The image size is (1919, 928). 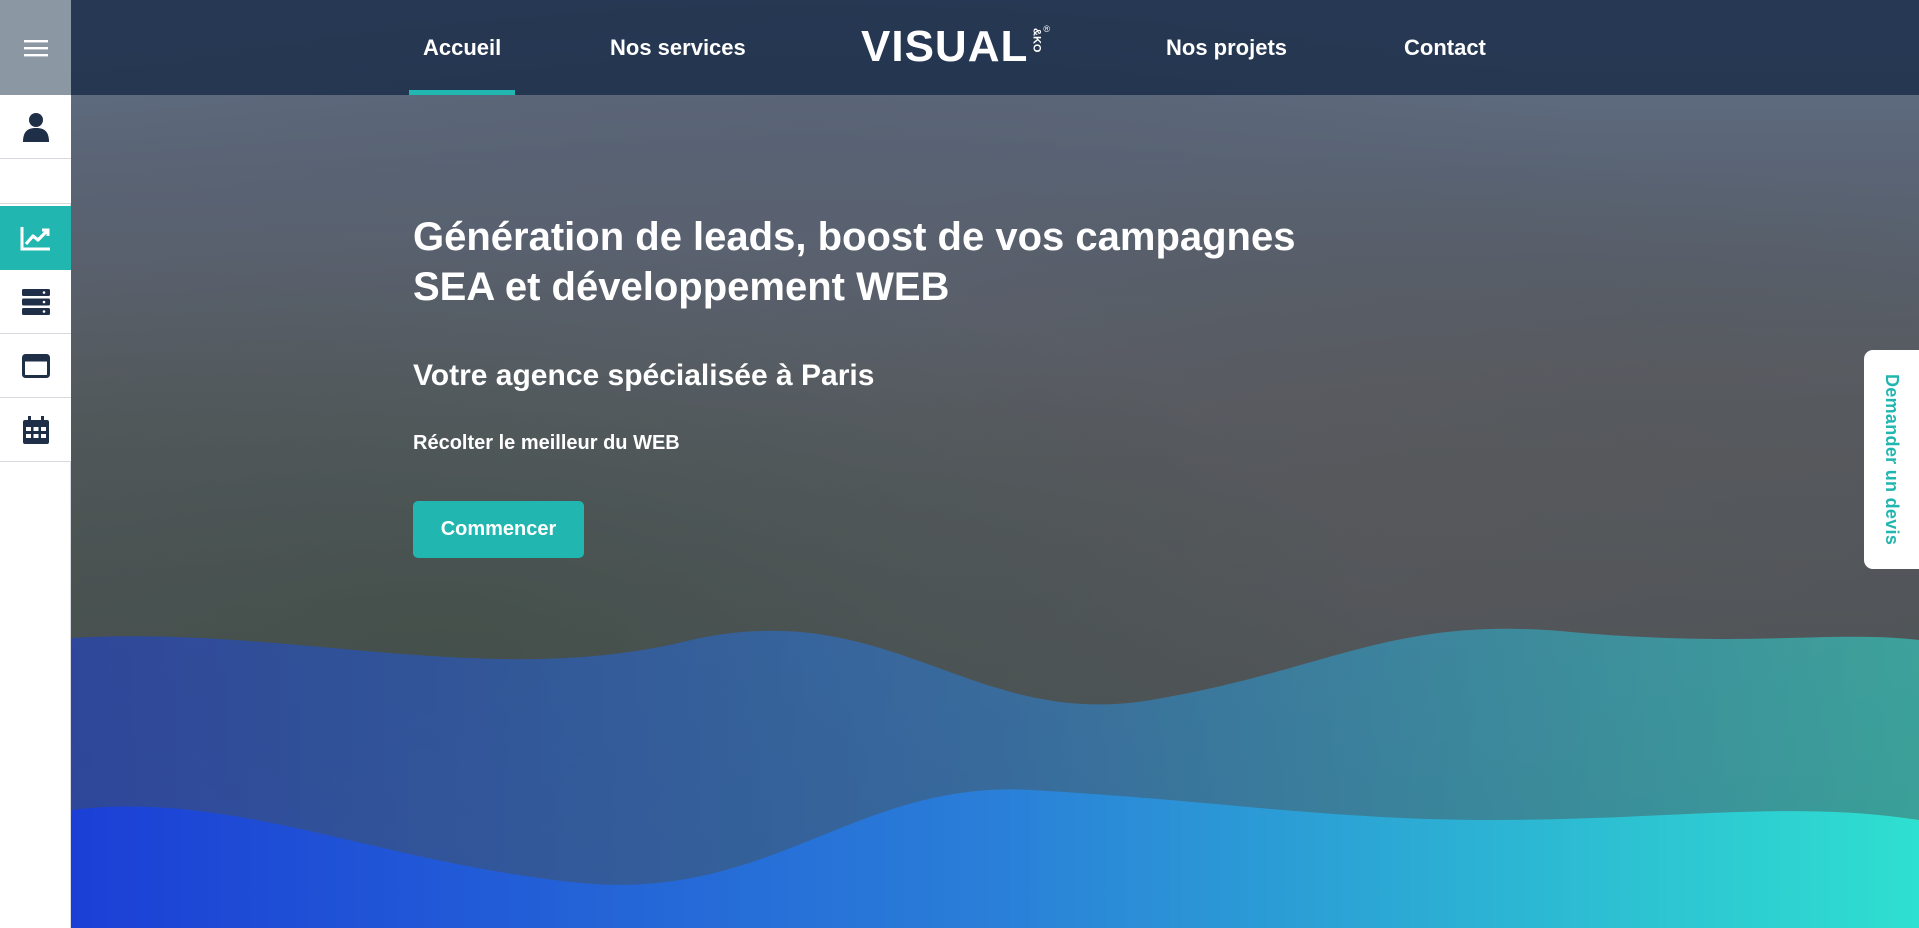 I want to click on sidebar-item-hosting, so click(x=35, y=302).